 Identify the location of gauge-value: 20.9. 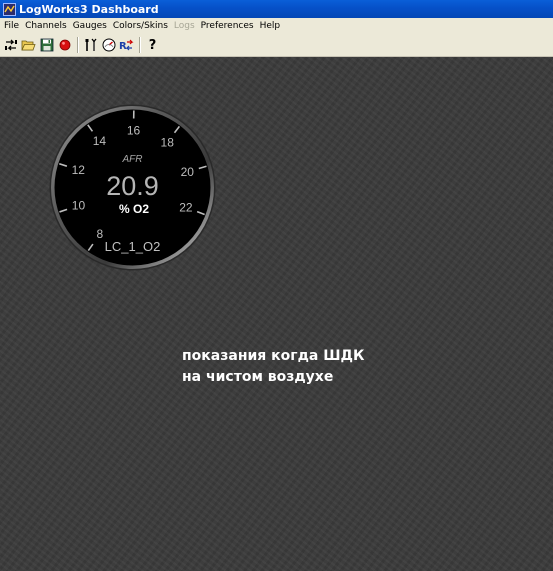
(132, 186).